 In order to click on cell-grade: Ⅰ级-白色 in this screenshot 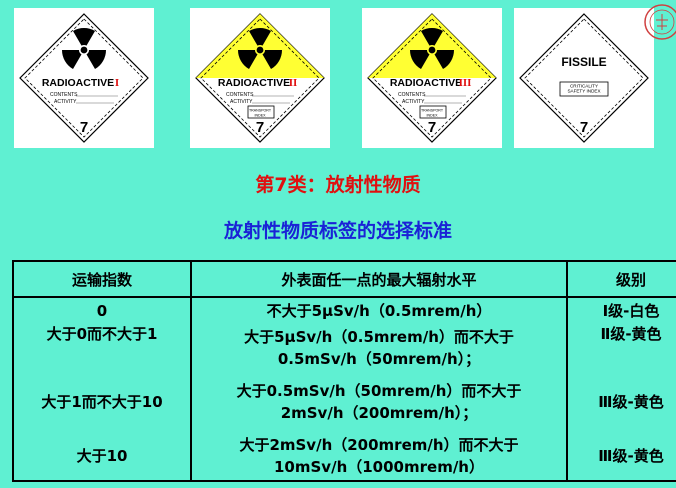, I will do `click(621, 310)`.